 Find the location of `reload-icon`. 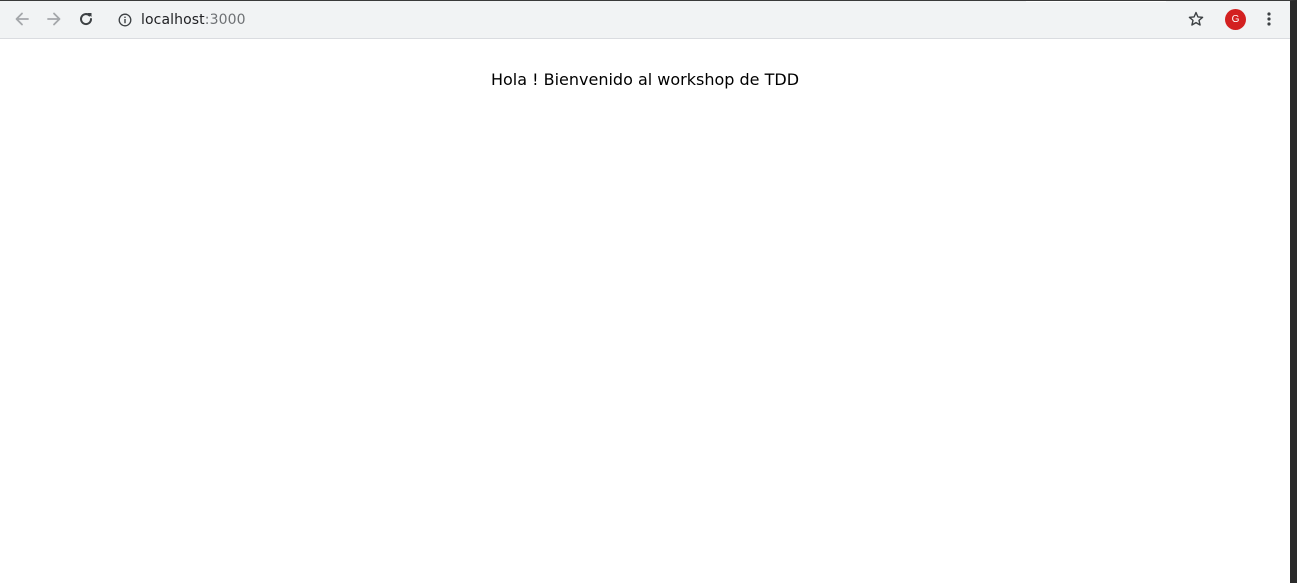

reload-icon is located at coordinates (86, 19).